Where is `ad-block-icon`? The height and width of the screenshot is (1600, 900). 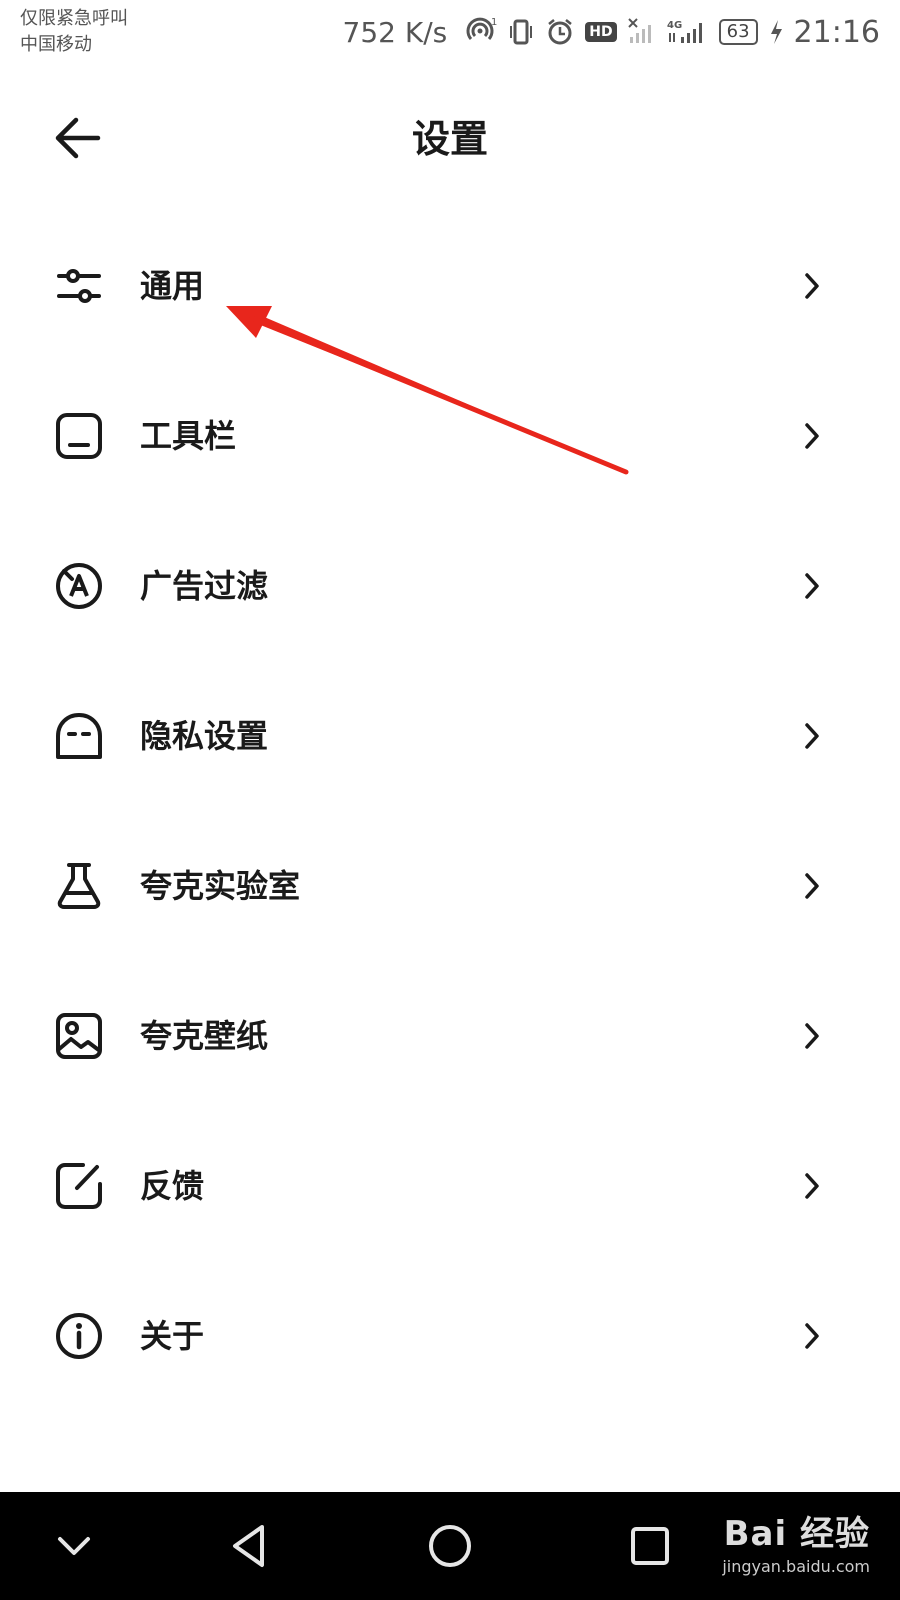
ad-block-icon is located at coordinates (79, 586).